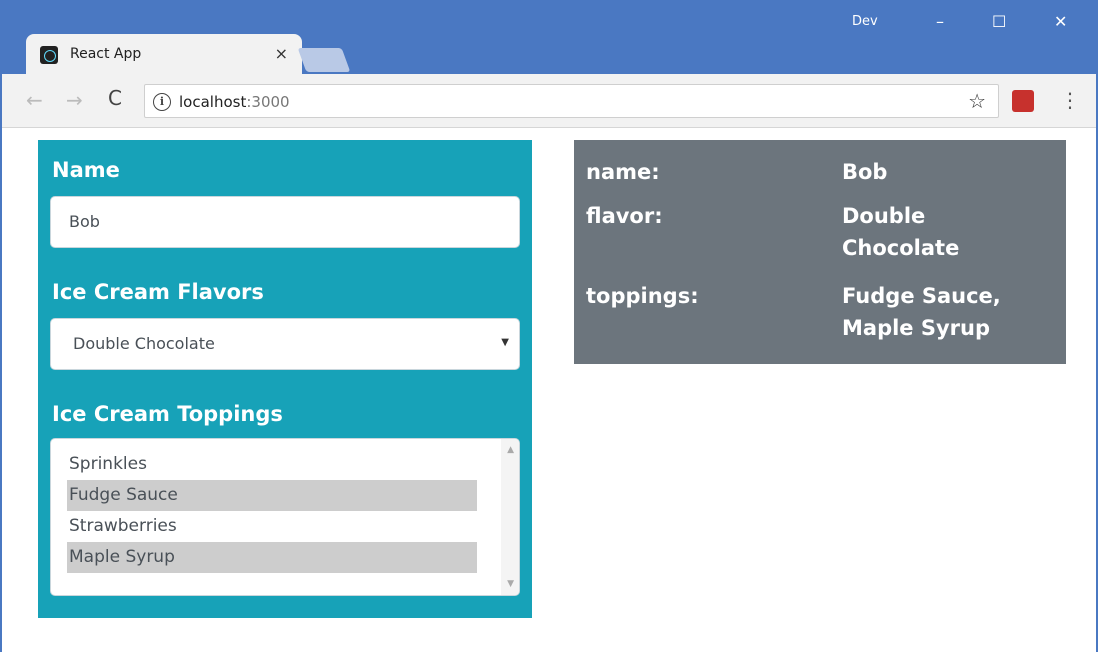 This screenshot has width=1098, height=652. I want to click on scroll-up-icon: ▲, so click(510, 450).